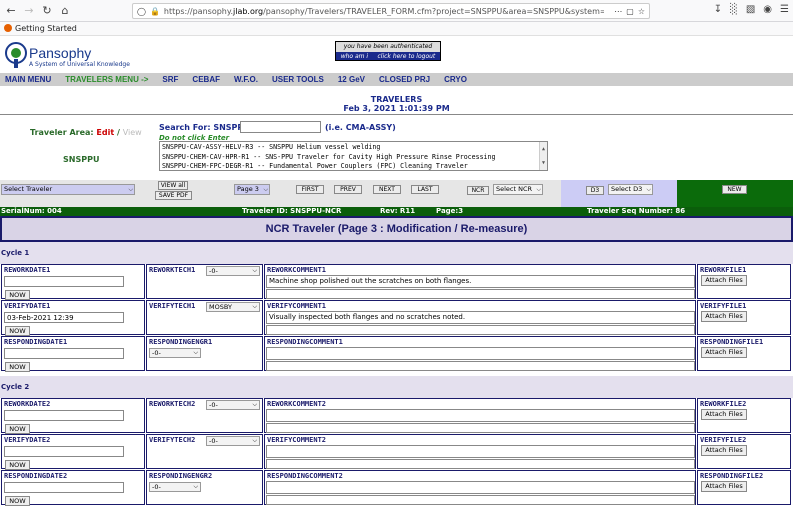 This screenshot has width=793, height=511. I want to click on page-title: TRAVELERS Feb 3, 2021 1:01:39 PM, so click(396, 104).